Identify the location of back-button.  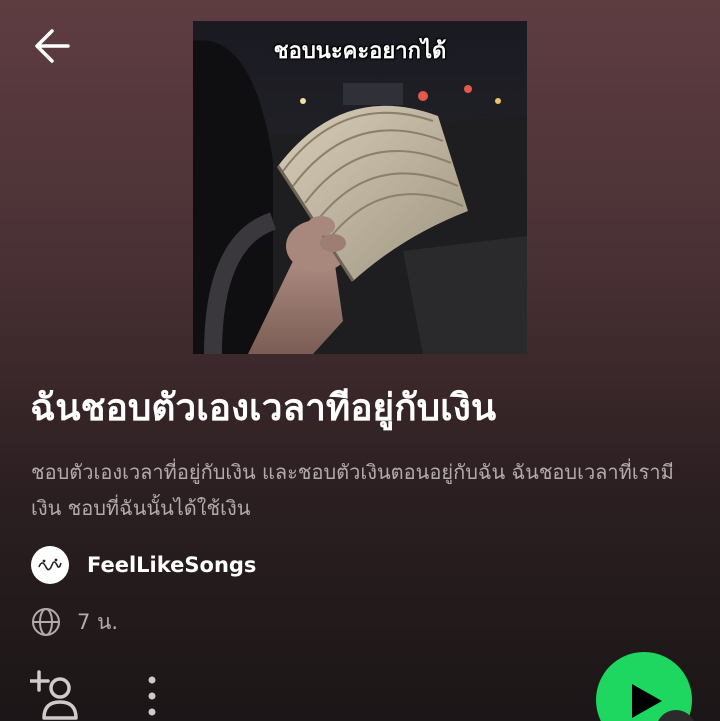
(52, 46).